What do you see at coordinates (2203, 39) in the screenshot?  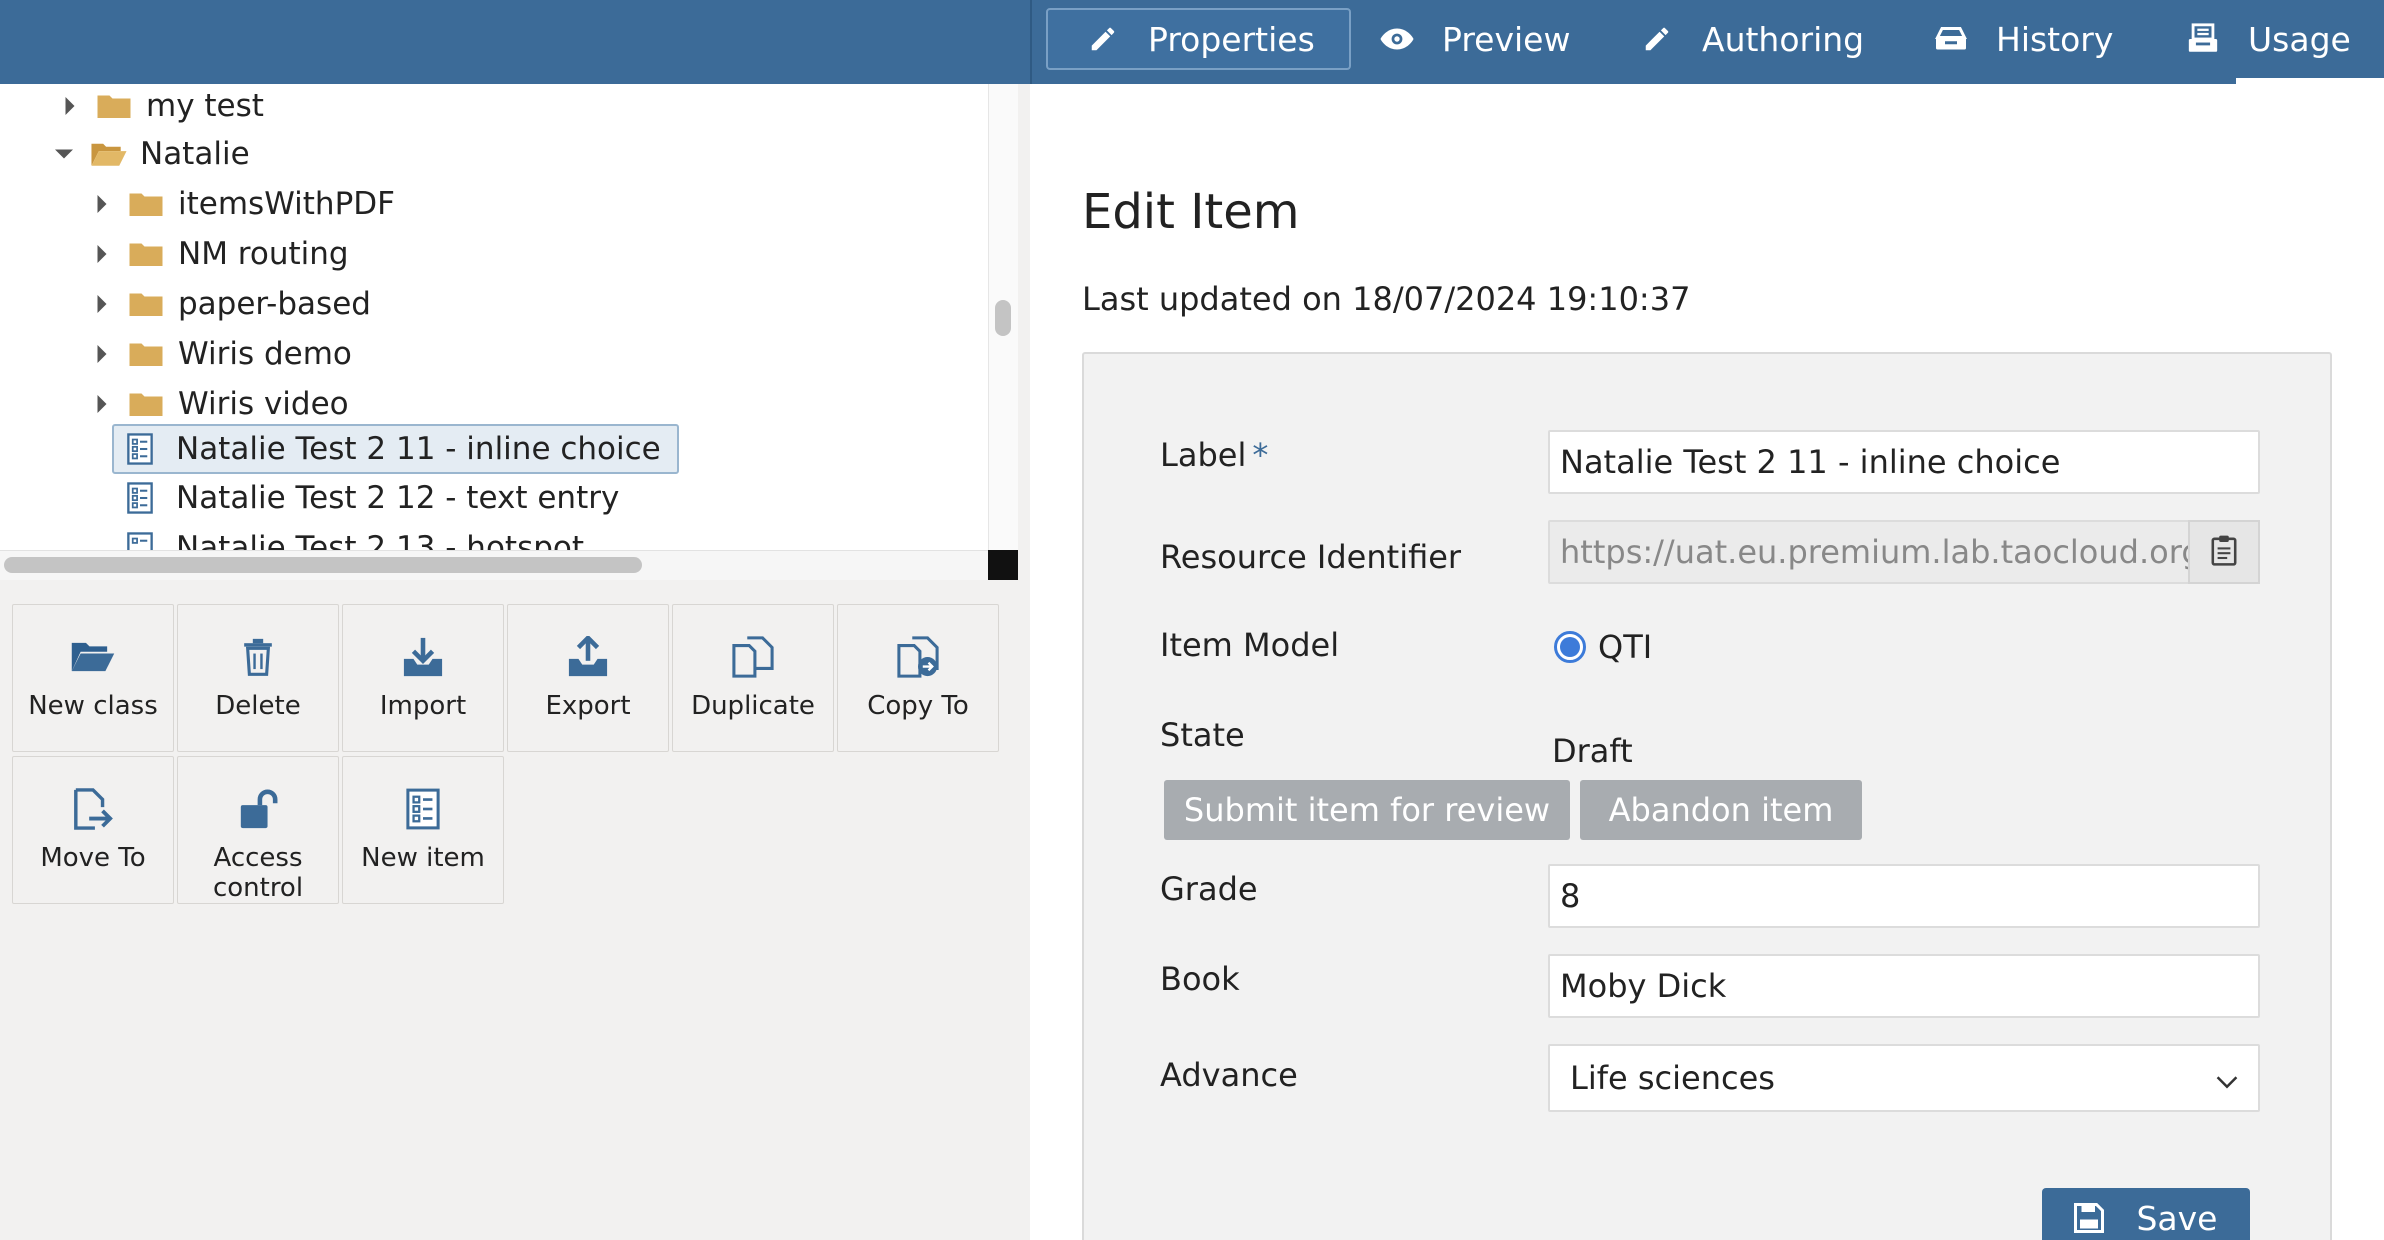 I see `usage-icon` at bounding box center [2203, 39].